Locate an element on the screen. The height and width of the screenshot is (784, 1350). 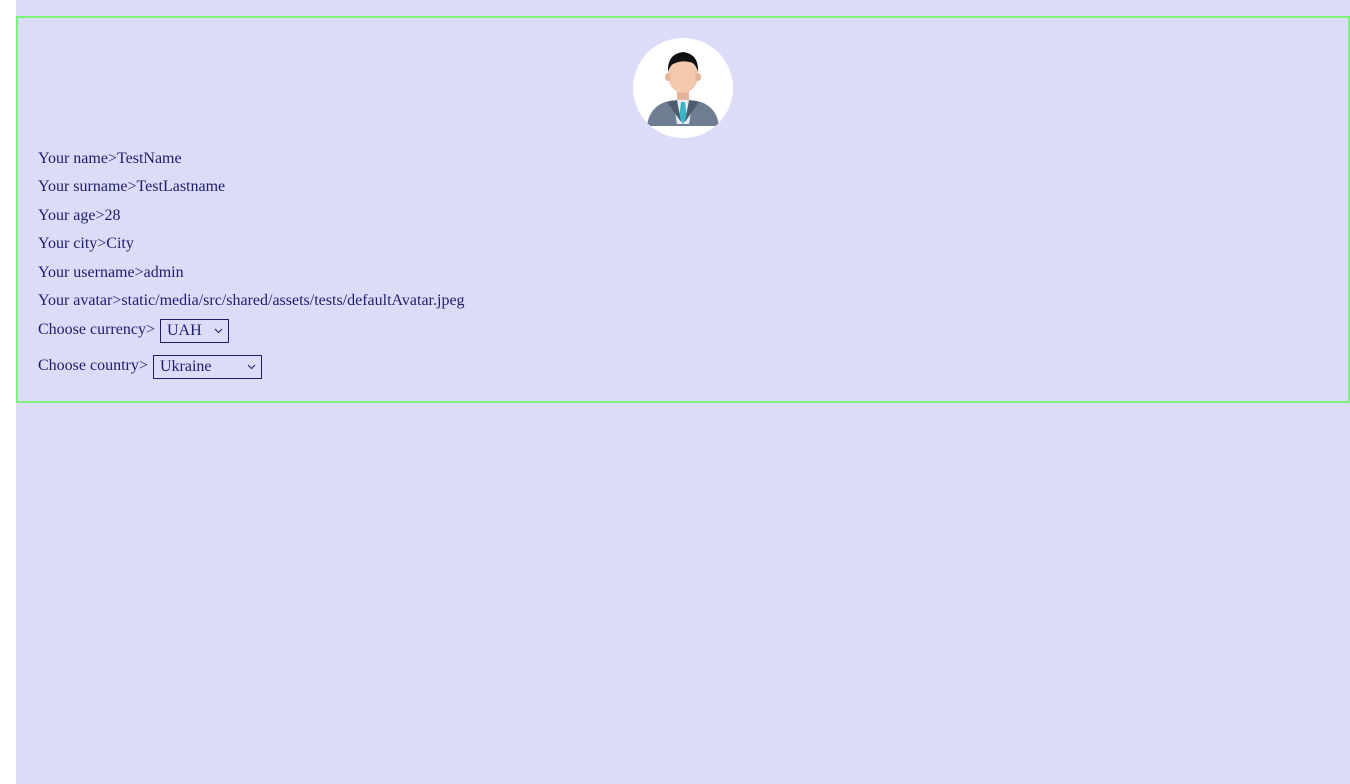
name-label: Your name> is located at coordinates (77, 158).